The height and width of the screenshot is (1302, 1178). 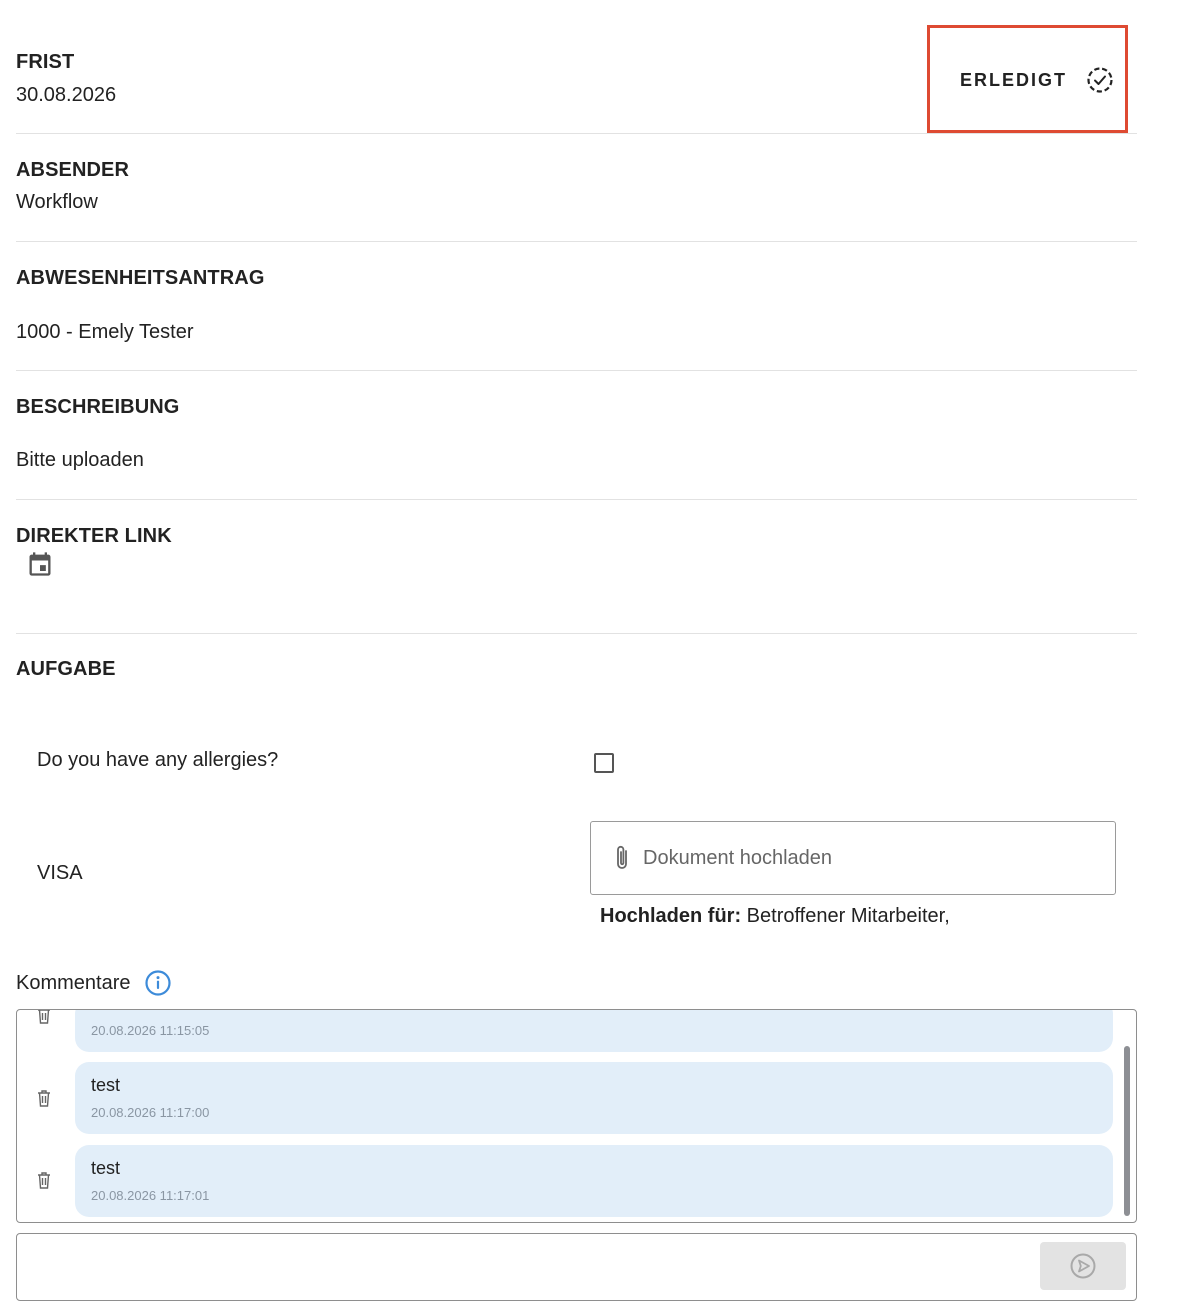 I want to click on direct-link-section: DIREKTER LINK, so click(x=576, y=566).